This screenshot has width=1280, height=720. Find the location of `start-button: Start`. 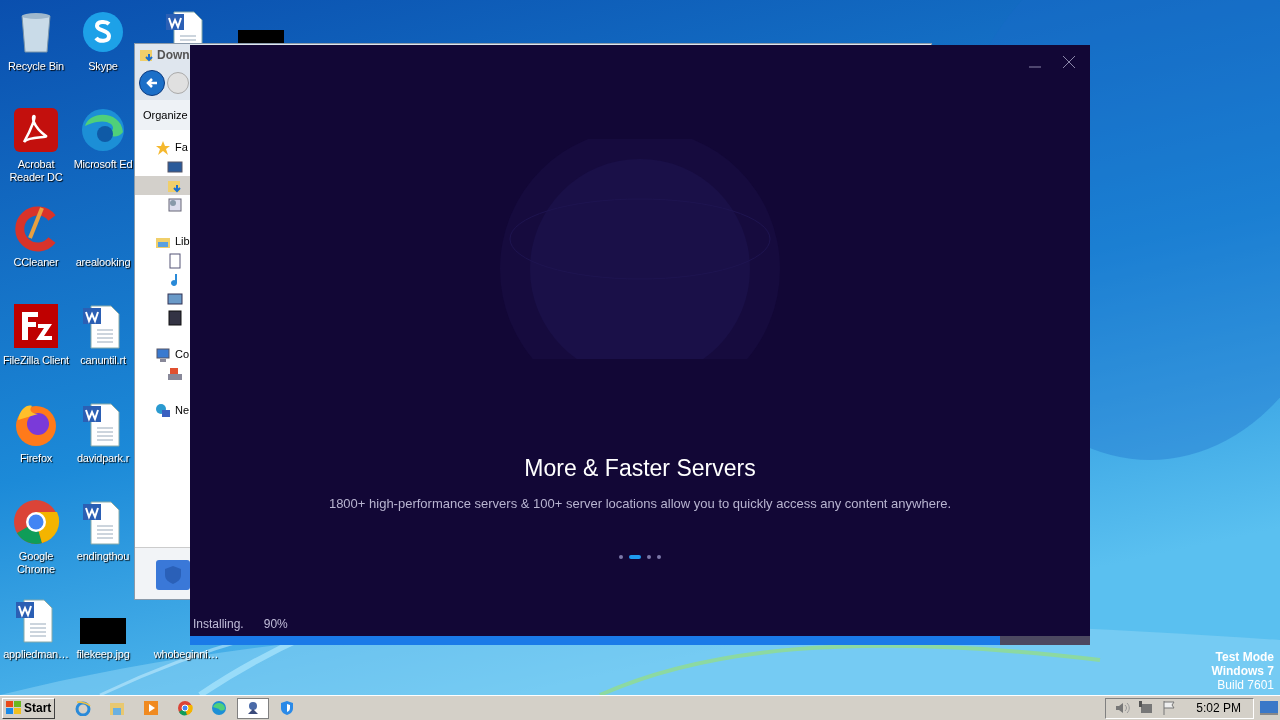

start-button: Start is located at coordinates (29, 708).